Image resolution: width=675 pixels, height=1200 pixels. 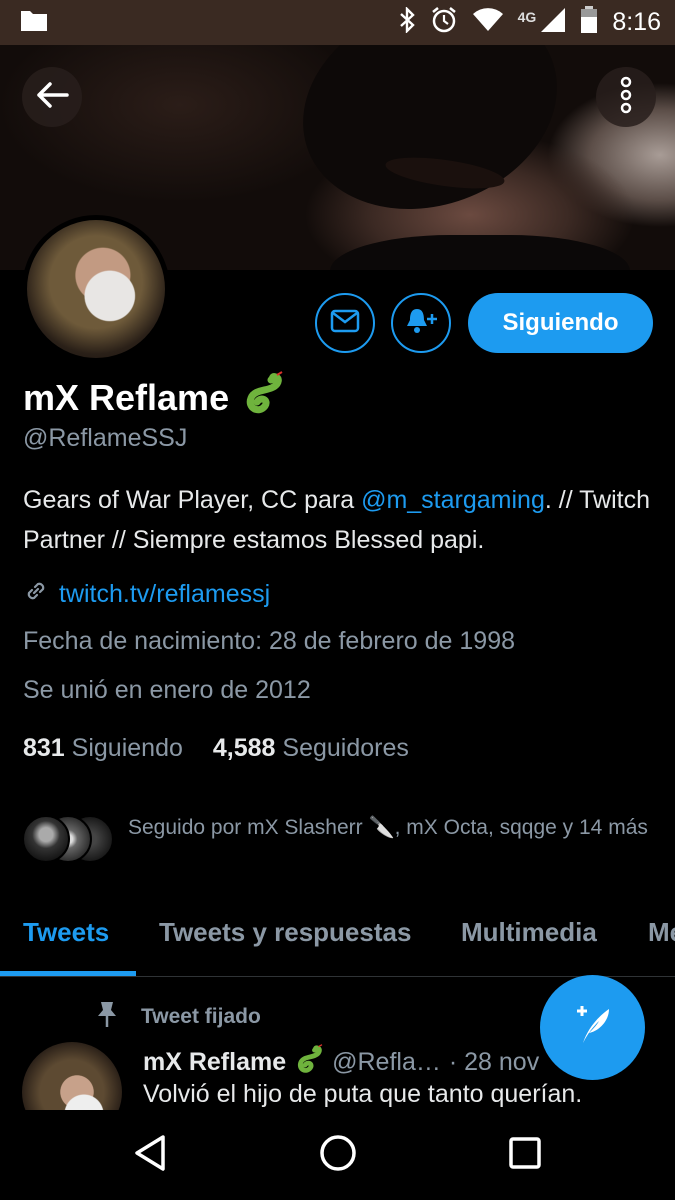 I want to click on followers-stat: 4,588 Seguidores, so click(x=311, y=748).